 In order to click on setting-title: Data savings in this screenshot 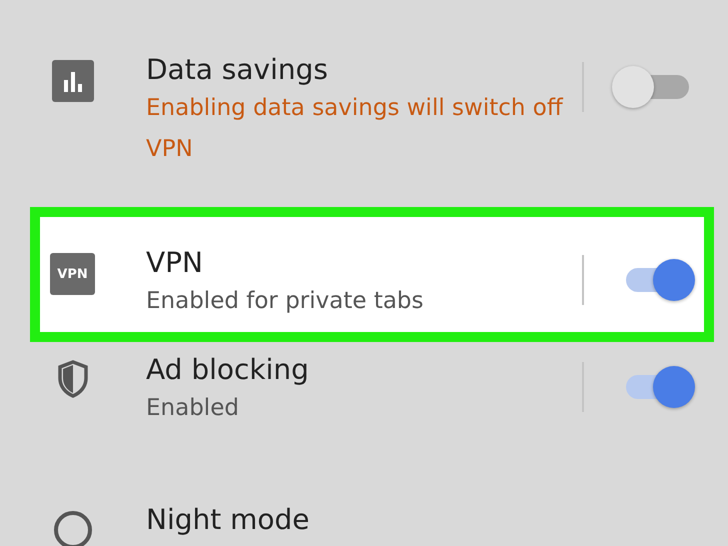, I will do `click(237, 70)`.